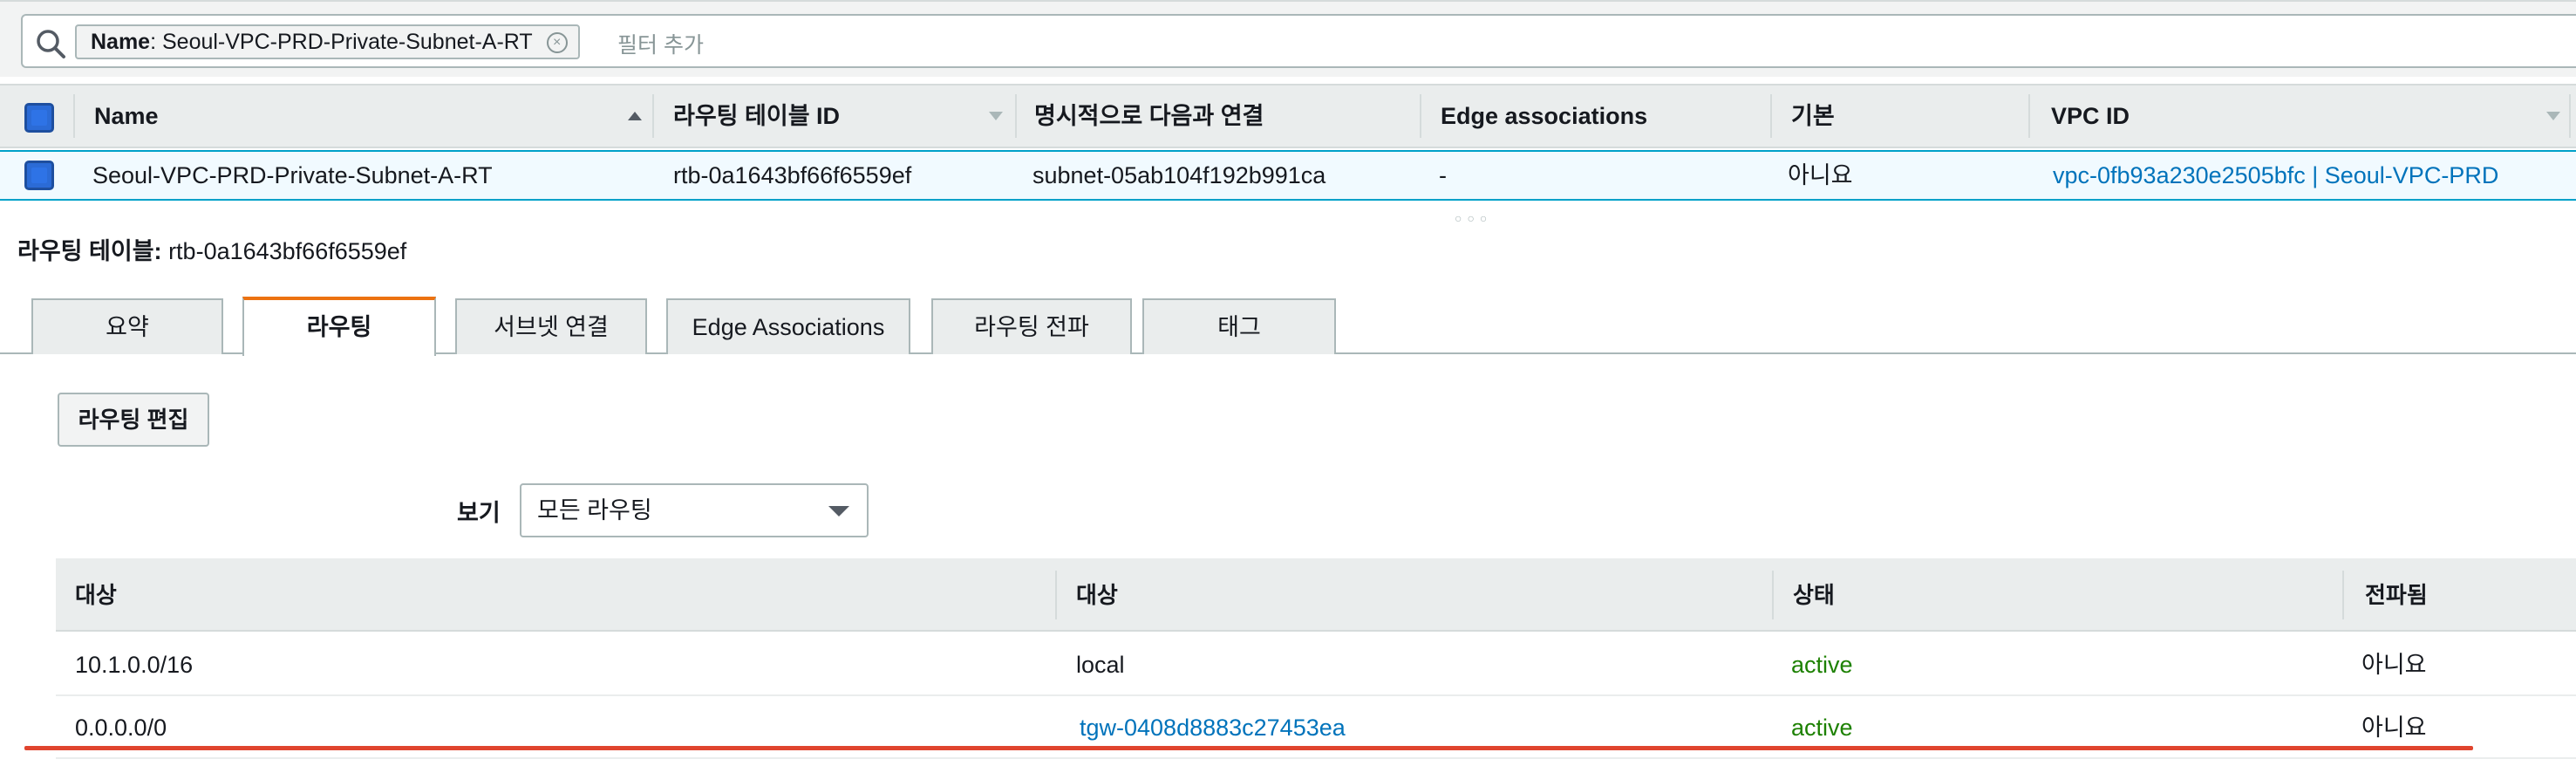  I want to click on routes-table-header: 대상 대상 상태 전파됨, so click(1316, 595).